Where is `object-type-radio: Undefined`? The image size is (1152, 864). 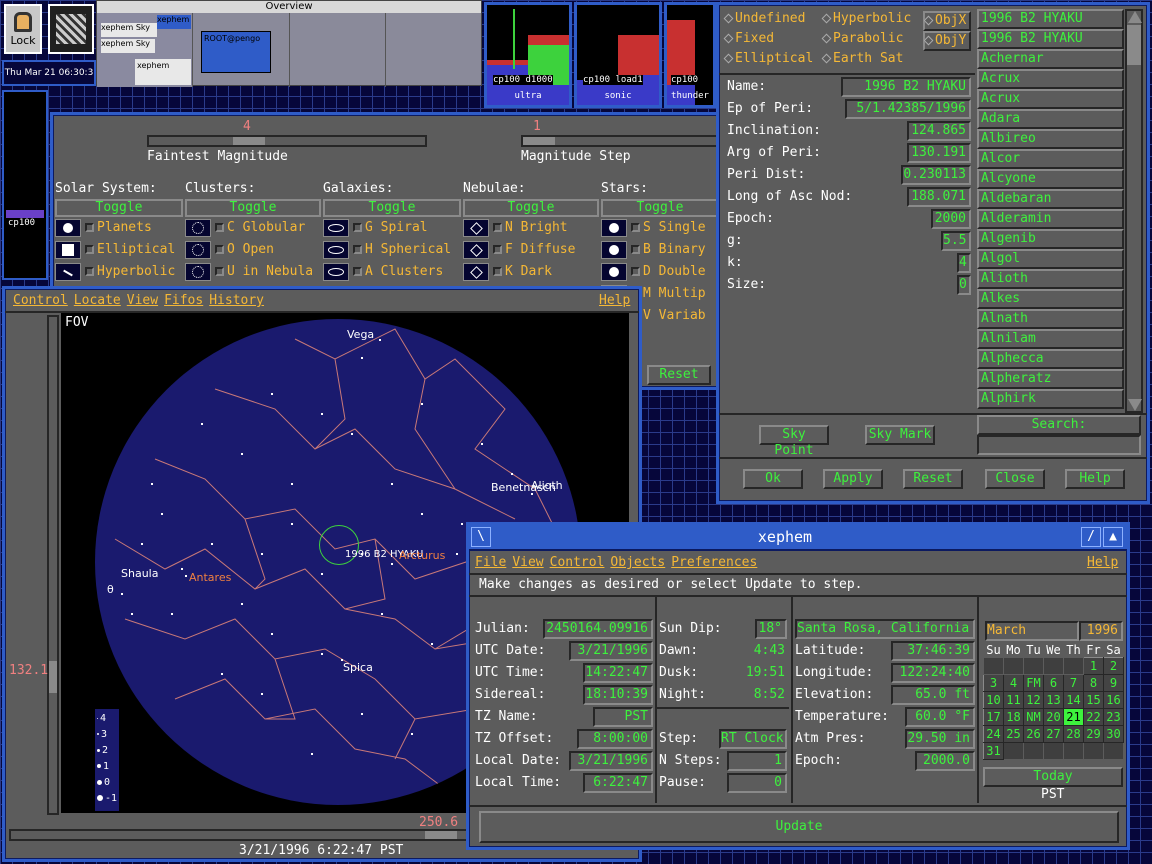 object-type-radio: Undefined is located at coordinates (772, 21).